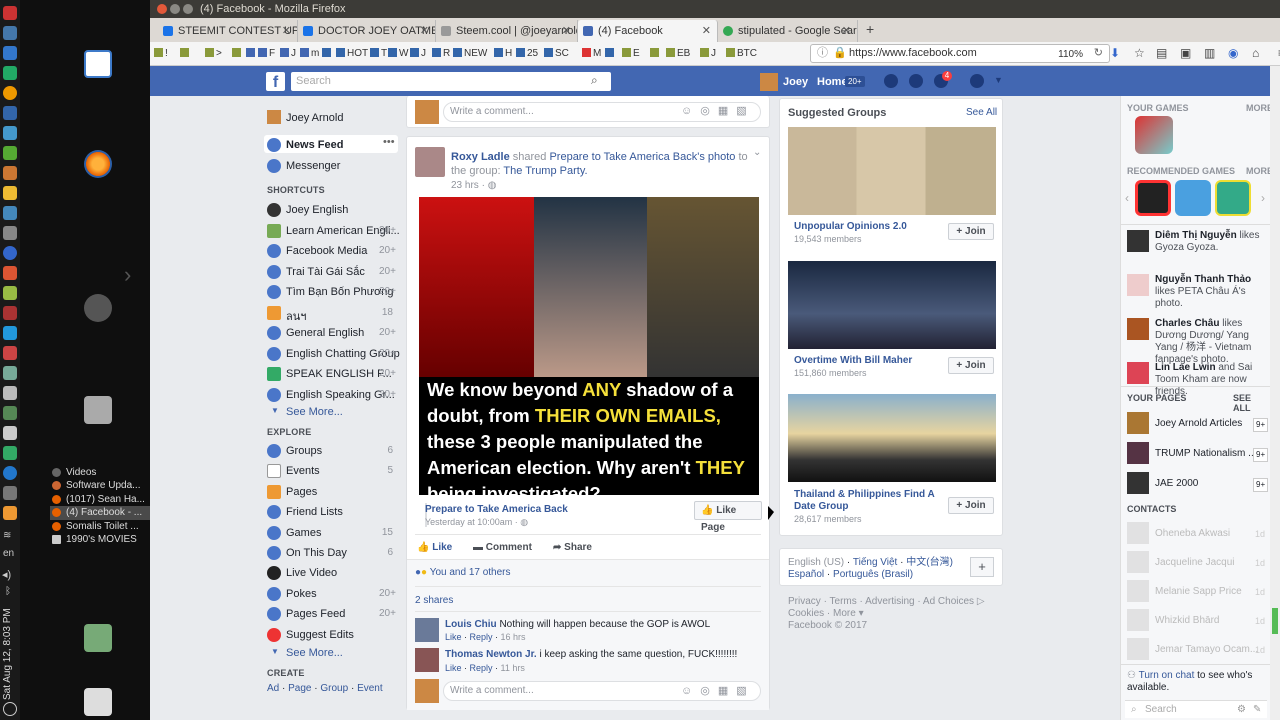  Describe the element at coordinates (891, 81) in the screenshot. I see `friend-requests-icon` at that location.